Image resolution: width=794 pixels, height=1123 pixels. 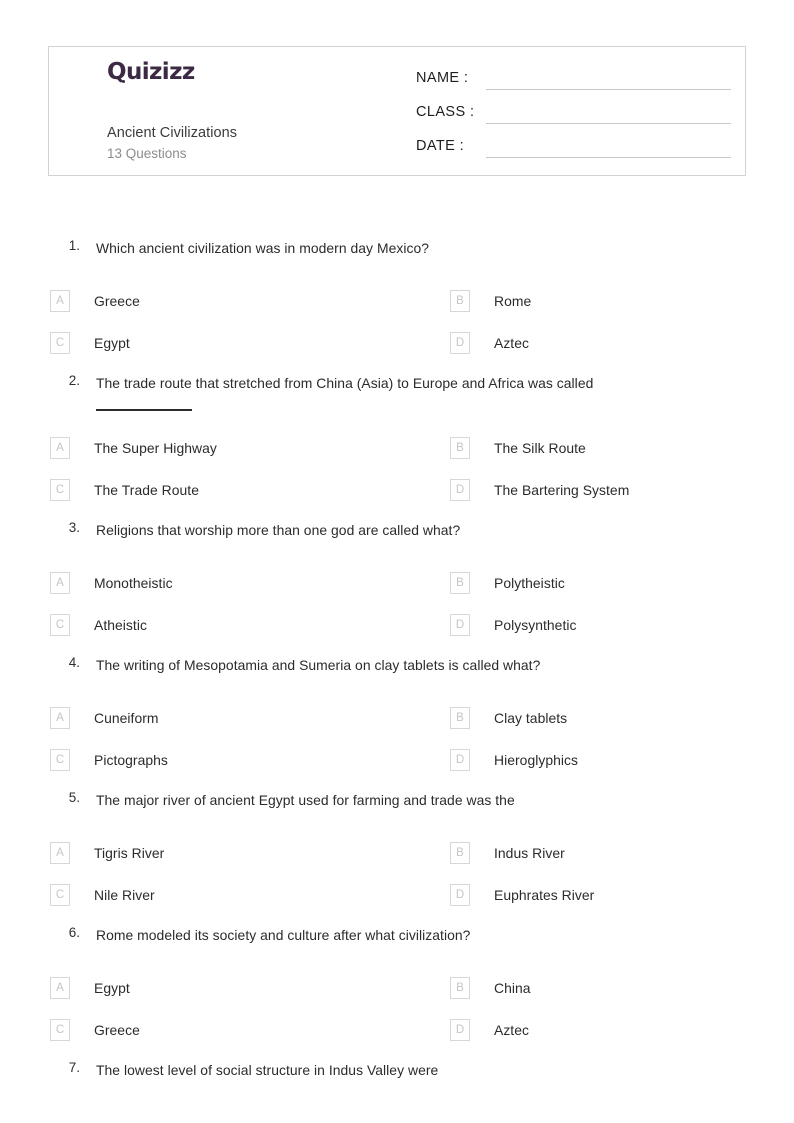 I want to click on quizizz-logo-text: Quizizz, so click(x=151, y=72).